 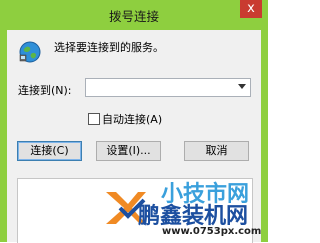 I want to click on prompt-text: 选择要连接到的服务。, so click(x=109, y=47).